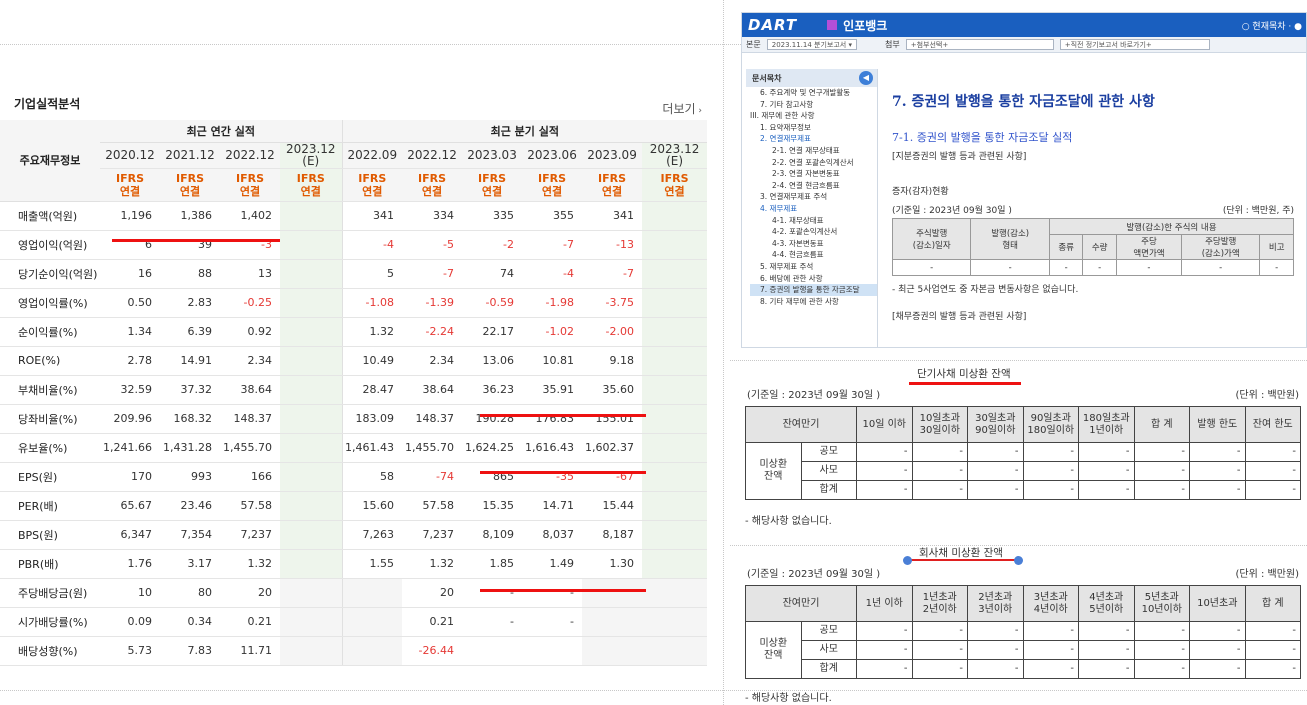  What do you see at coordinates (524, 131) in the screenshot?
I see `quarter-group-header: 최근 분기 실적` at bounding box center [524, 131].